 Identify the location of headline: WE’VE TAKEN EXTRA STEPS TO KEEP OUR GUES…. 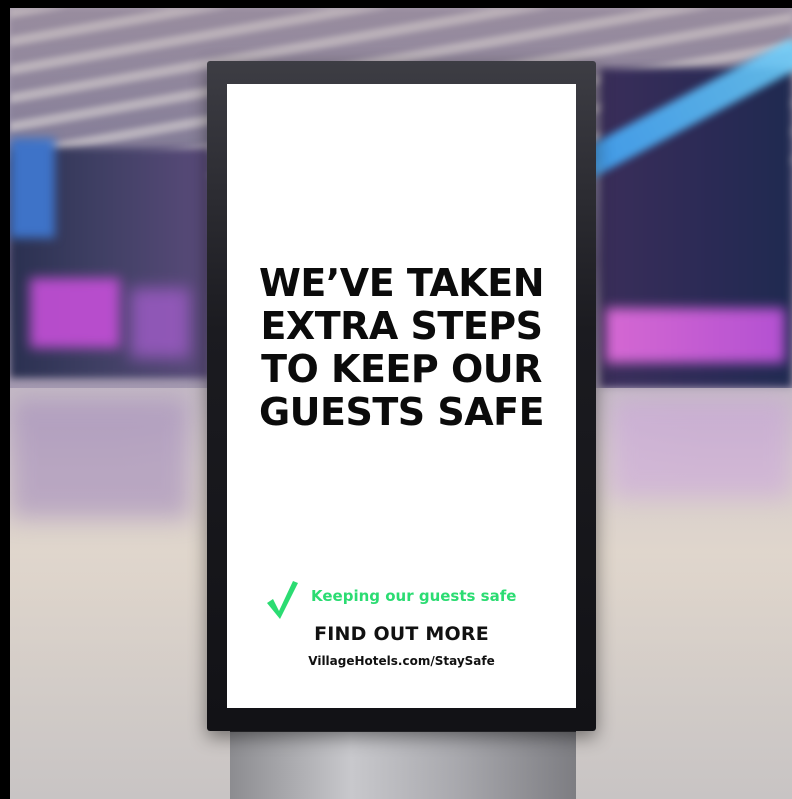
(401, 348).